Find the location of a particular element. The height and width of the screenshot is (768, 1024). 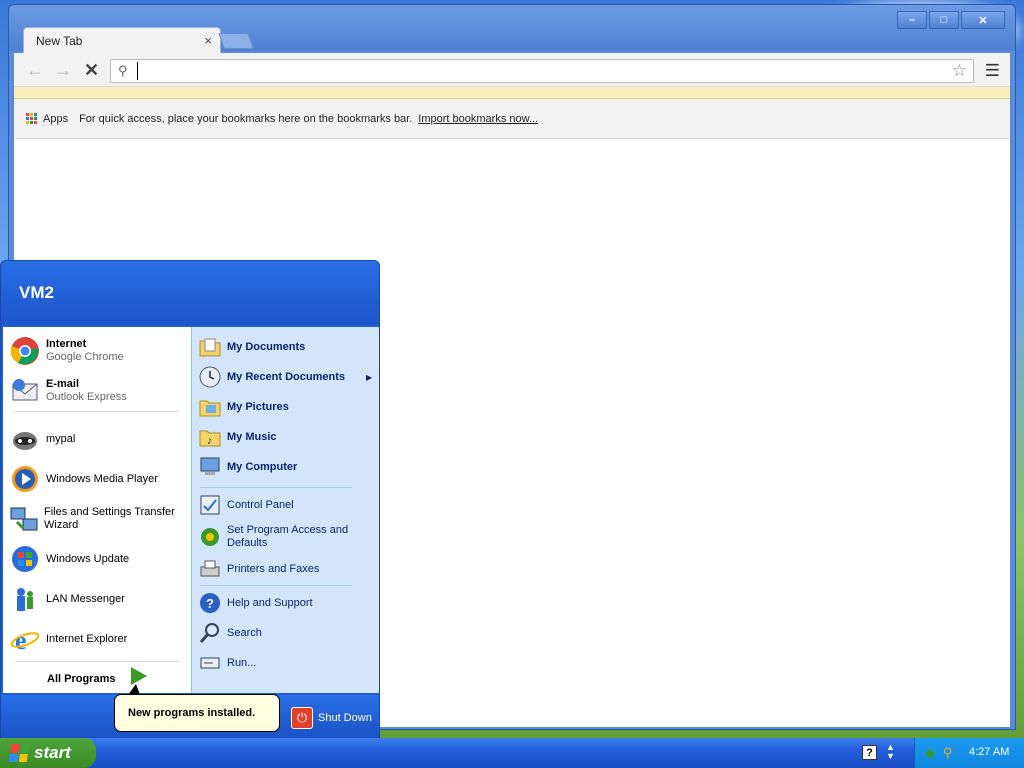

recent-item-lan-messenger: LAN Messenger is located at coordinates (67, 599).